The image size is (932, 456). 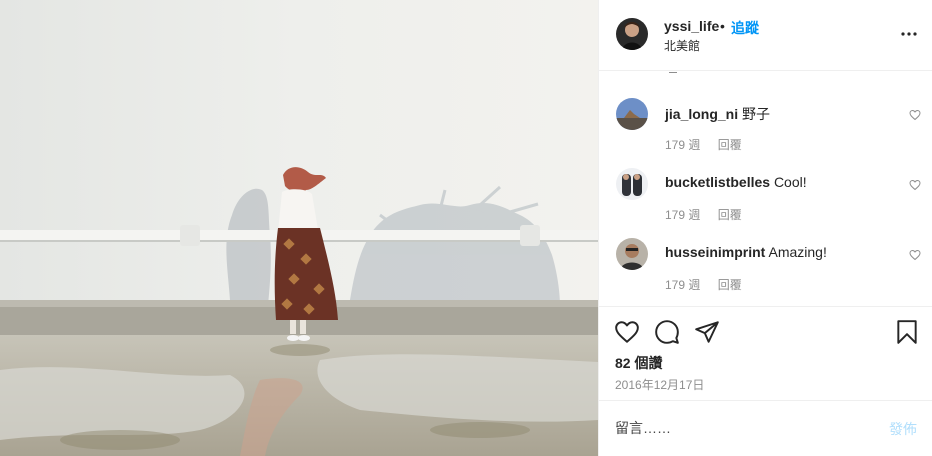 I want to click on bookmark-icon, so click(x=907, y=332).